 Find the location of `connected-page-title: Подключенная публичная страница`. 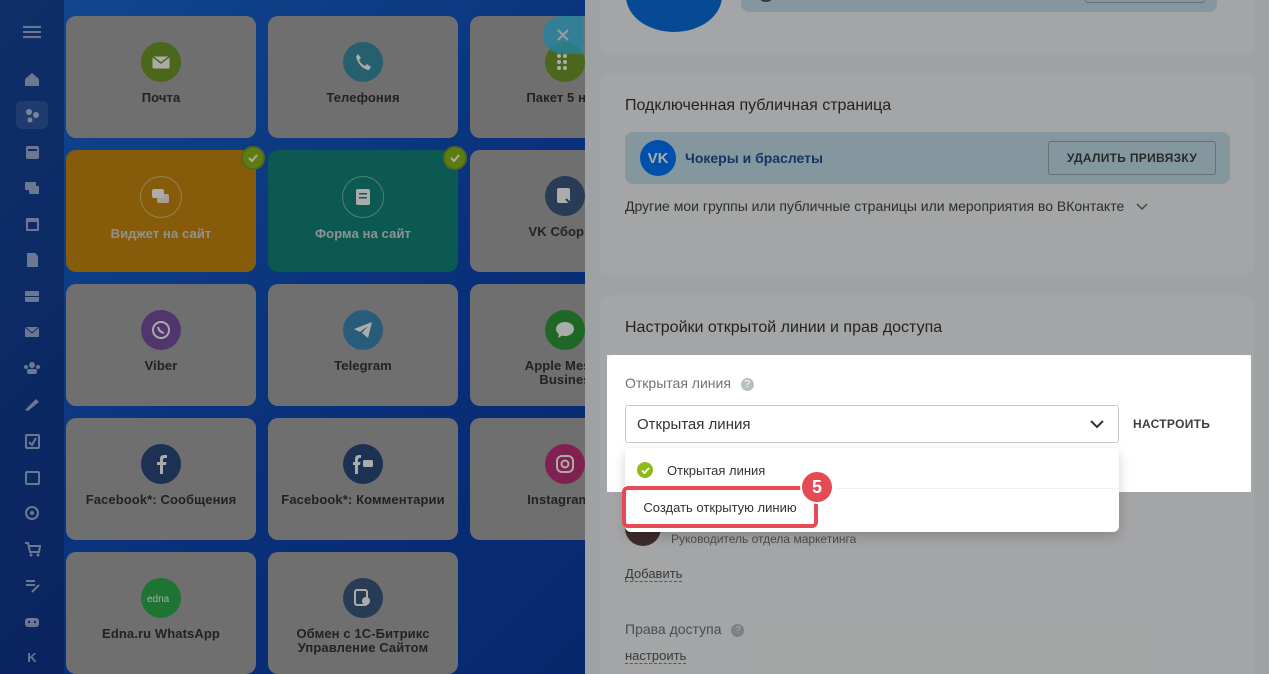

connected-page-title: Подключенная публичная страница is located at coordinates (758, 105).